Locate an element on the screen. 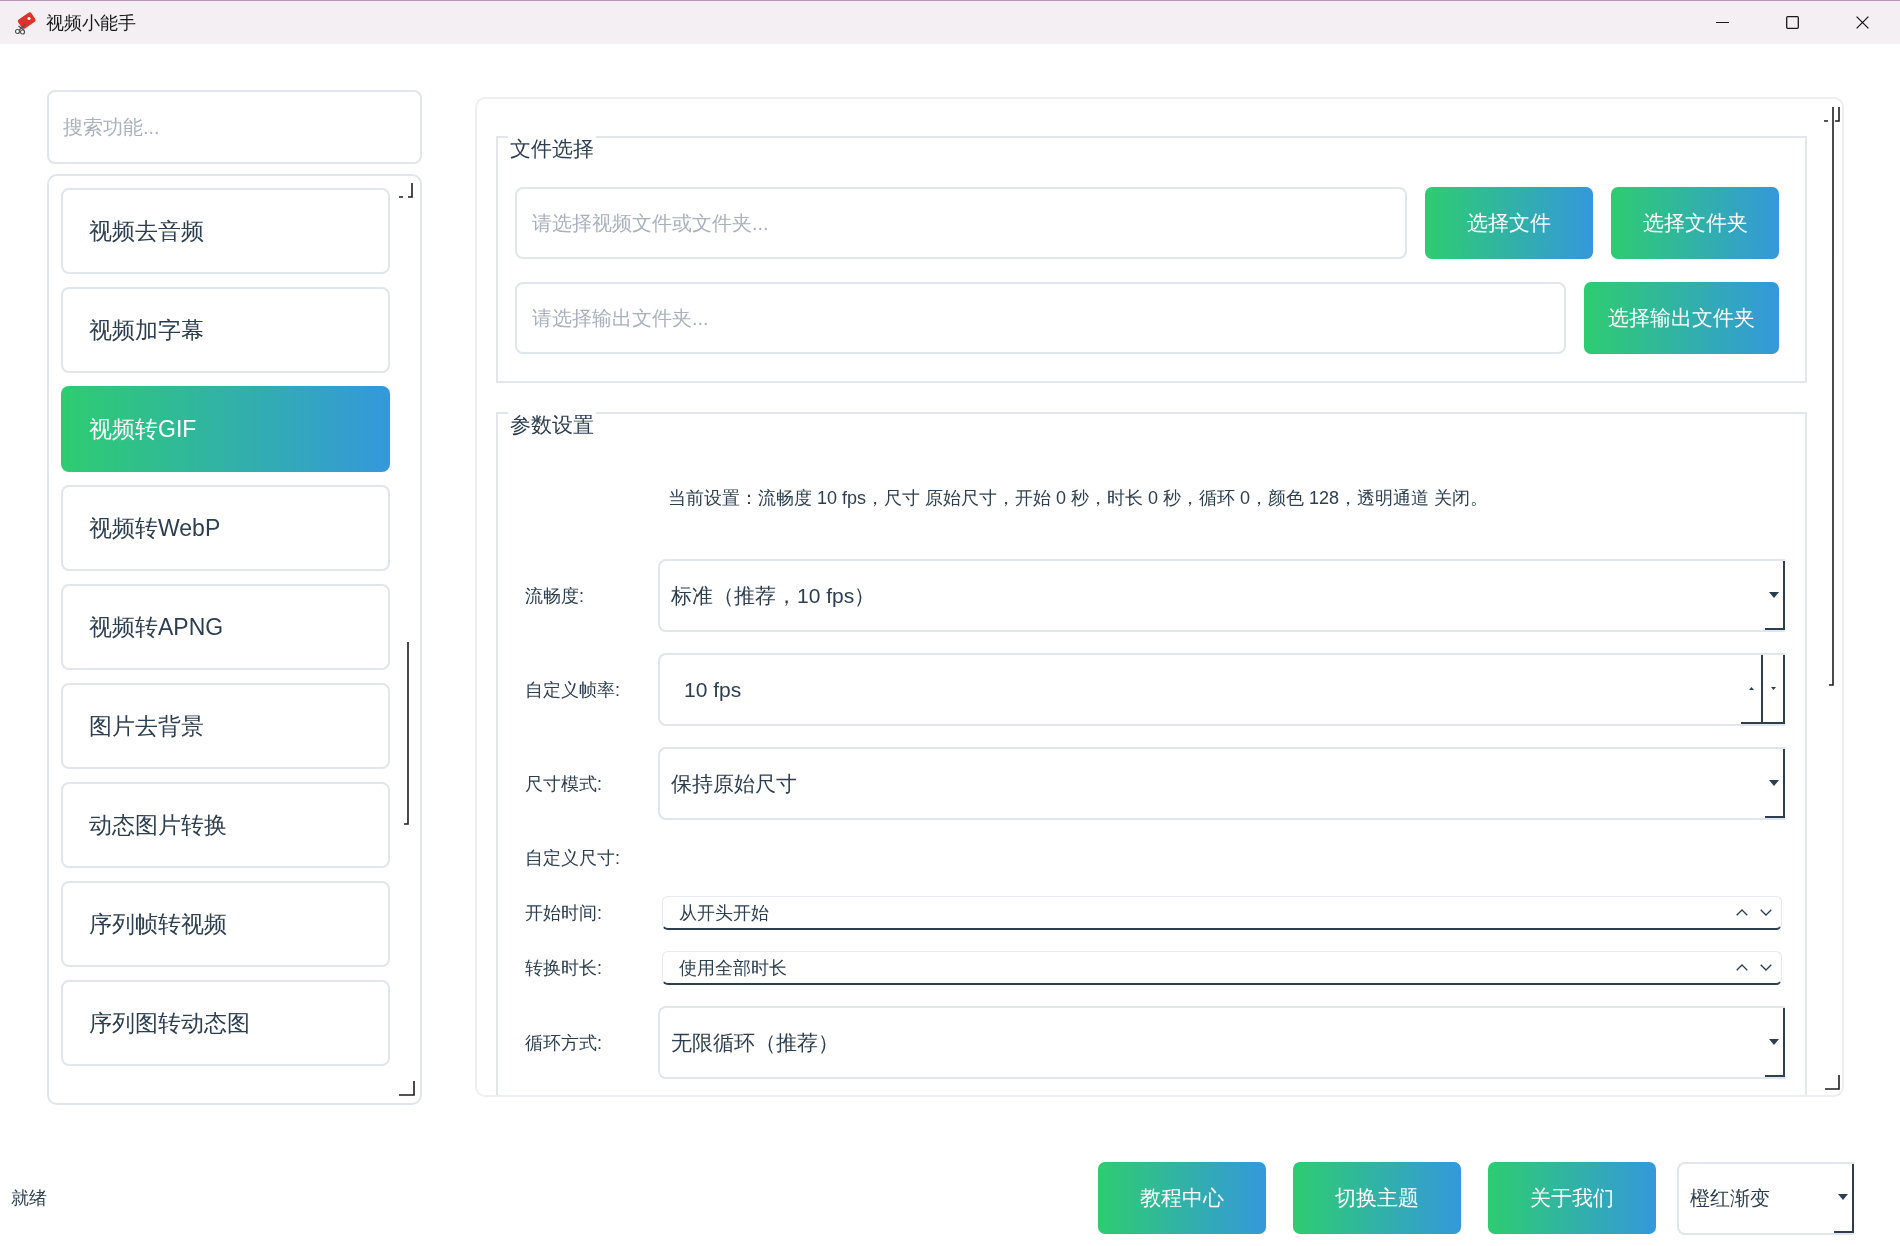 The height and width of the screenshot is (1246, 1900). sidebar-item: 图片去背景 is located at coordinates (225, 726).